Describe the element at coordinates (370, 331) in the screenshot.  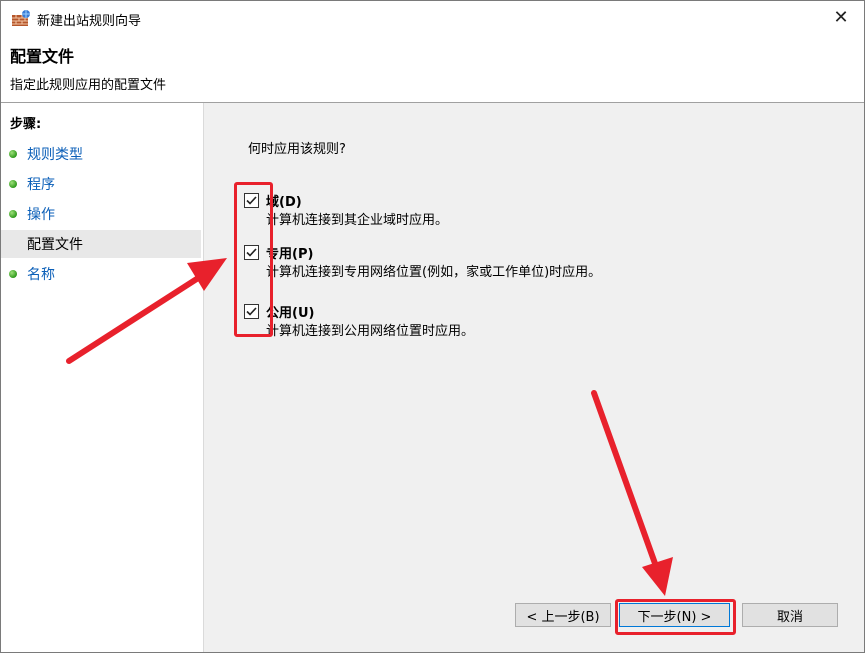
I see `public-description: 计算机连接到公用网络位置时应用。` at that location.